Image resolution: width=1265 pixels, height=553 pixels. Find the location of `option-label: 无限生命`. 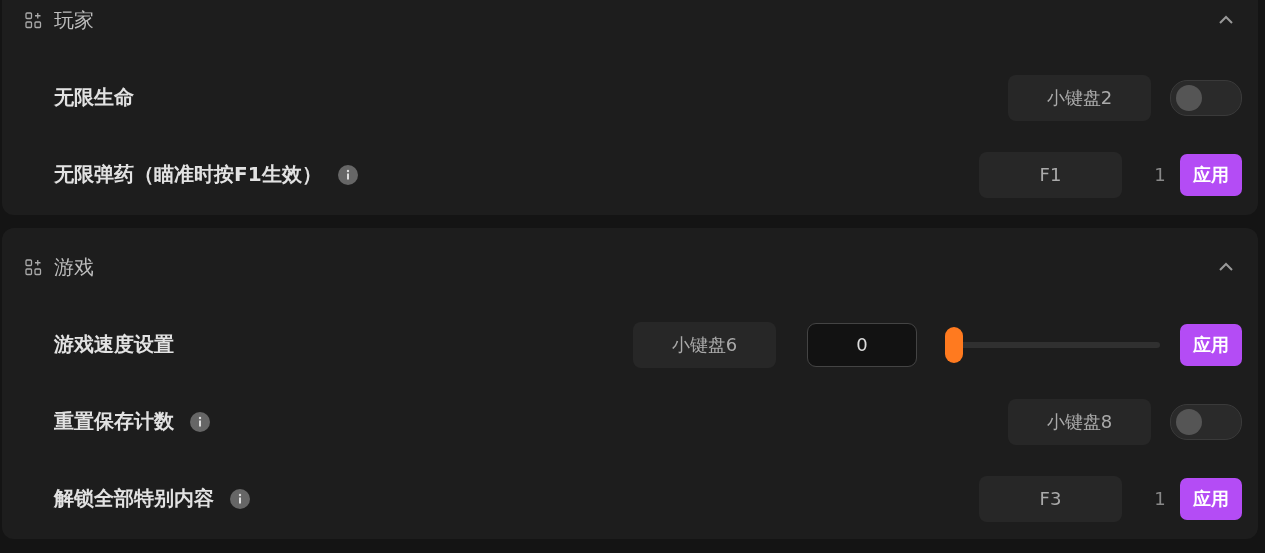

option-label: 无限生命 is located at coordinates (94, 97).